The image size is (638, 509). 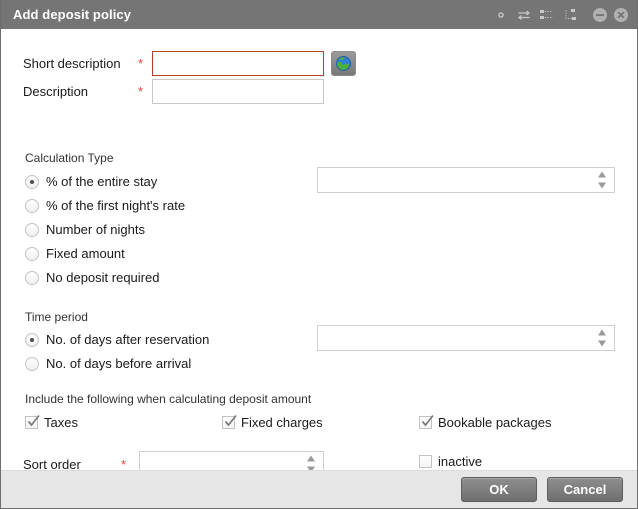 I want to click on globe-icon-button, so click(x=343, y=63).